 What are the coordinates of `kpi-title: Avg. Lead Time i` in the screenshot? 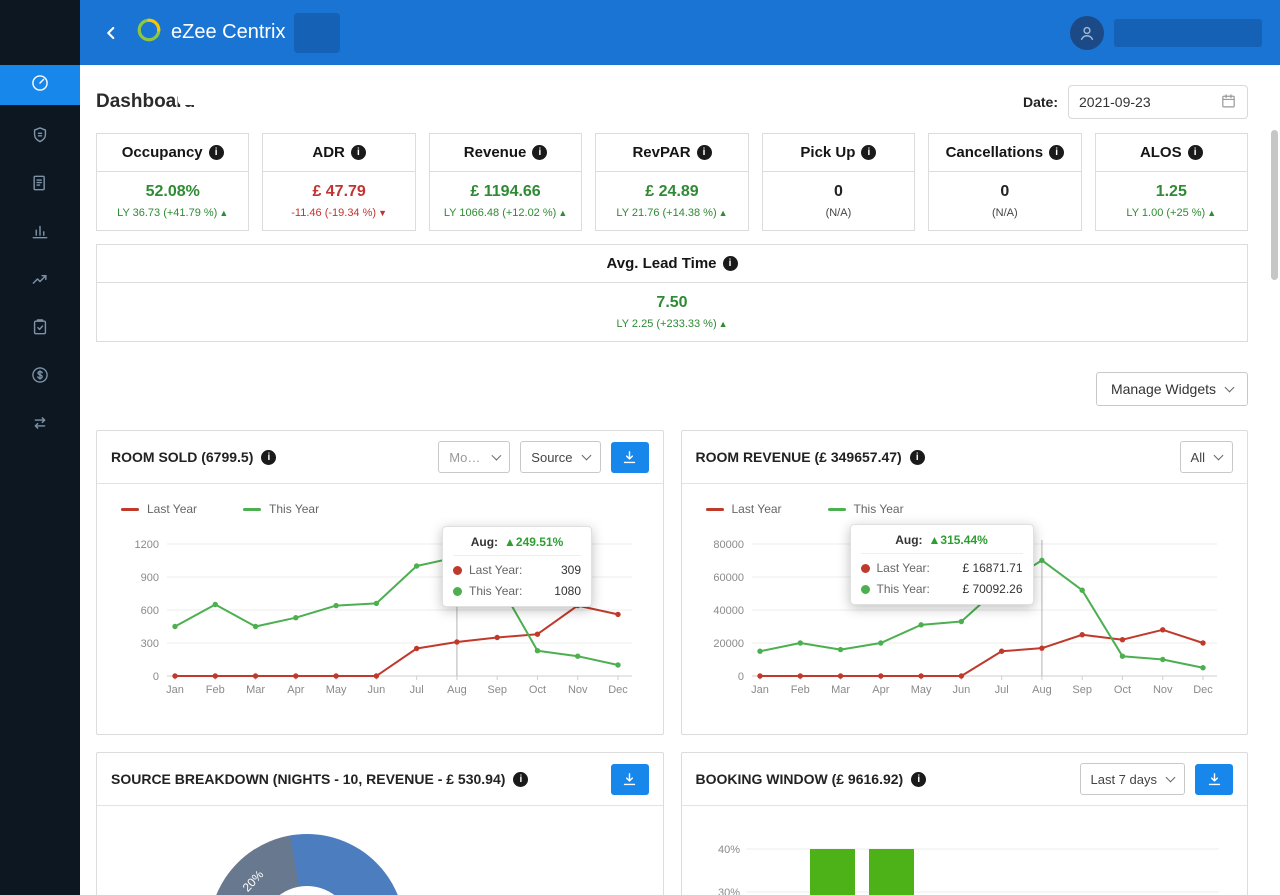 It's located at (672, 264).